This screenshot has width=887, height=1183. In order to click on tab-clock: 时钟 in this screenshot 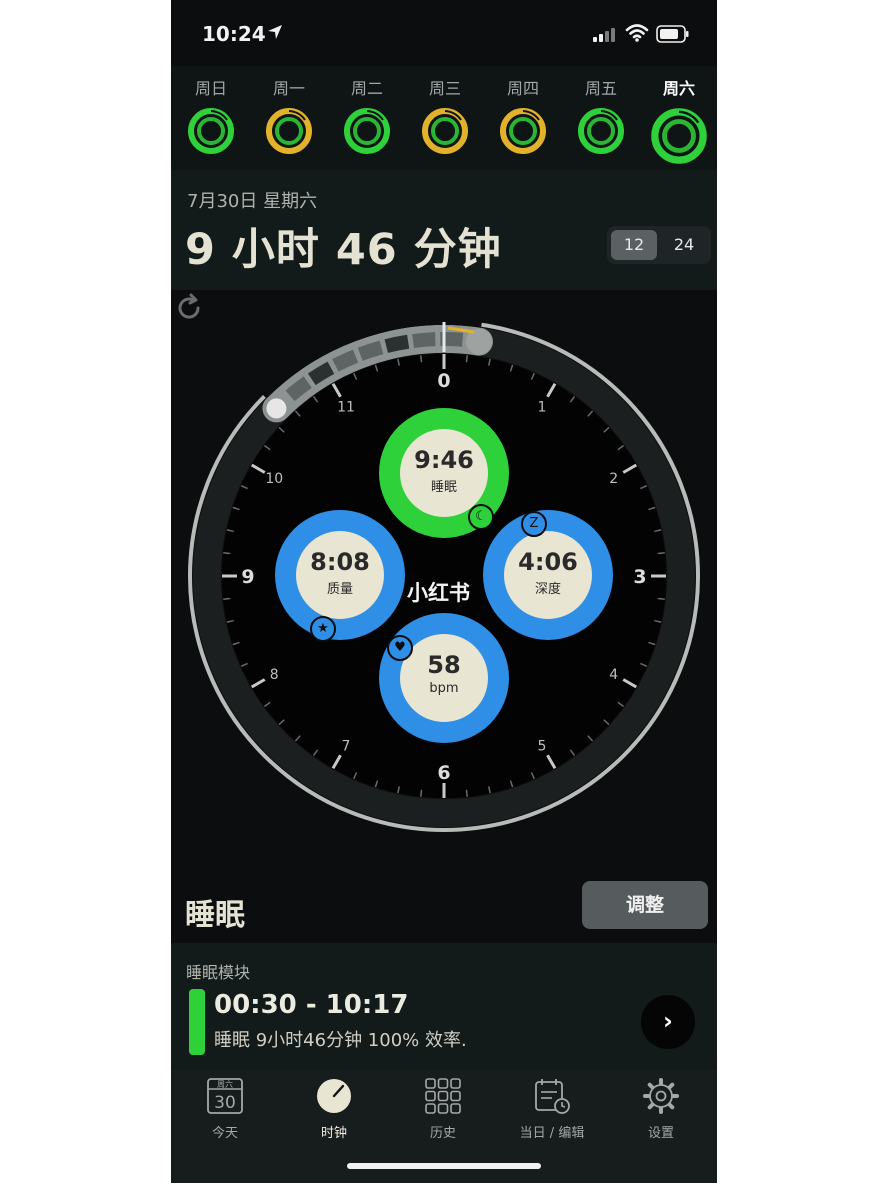, I will do `click(334, 1108)`.